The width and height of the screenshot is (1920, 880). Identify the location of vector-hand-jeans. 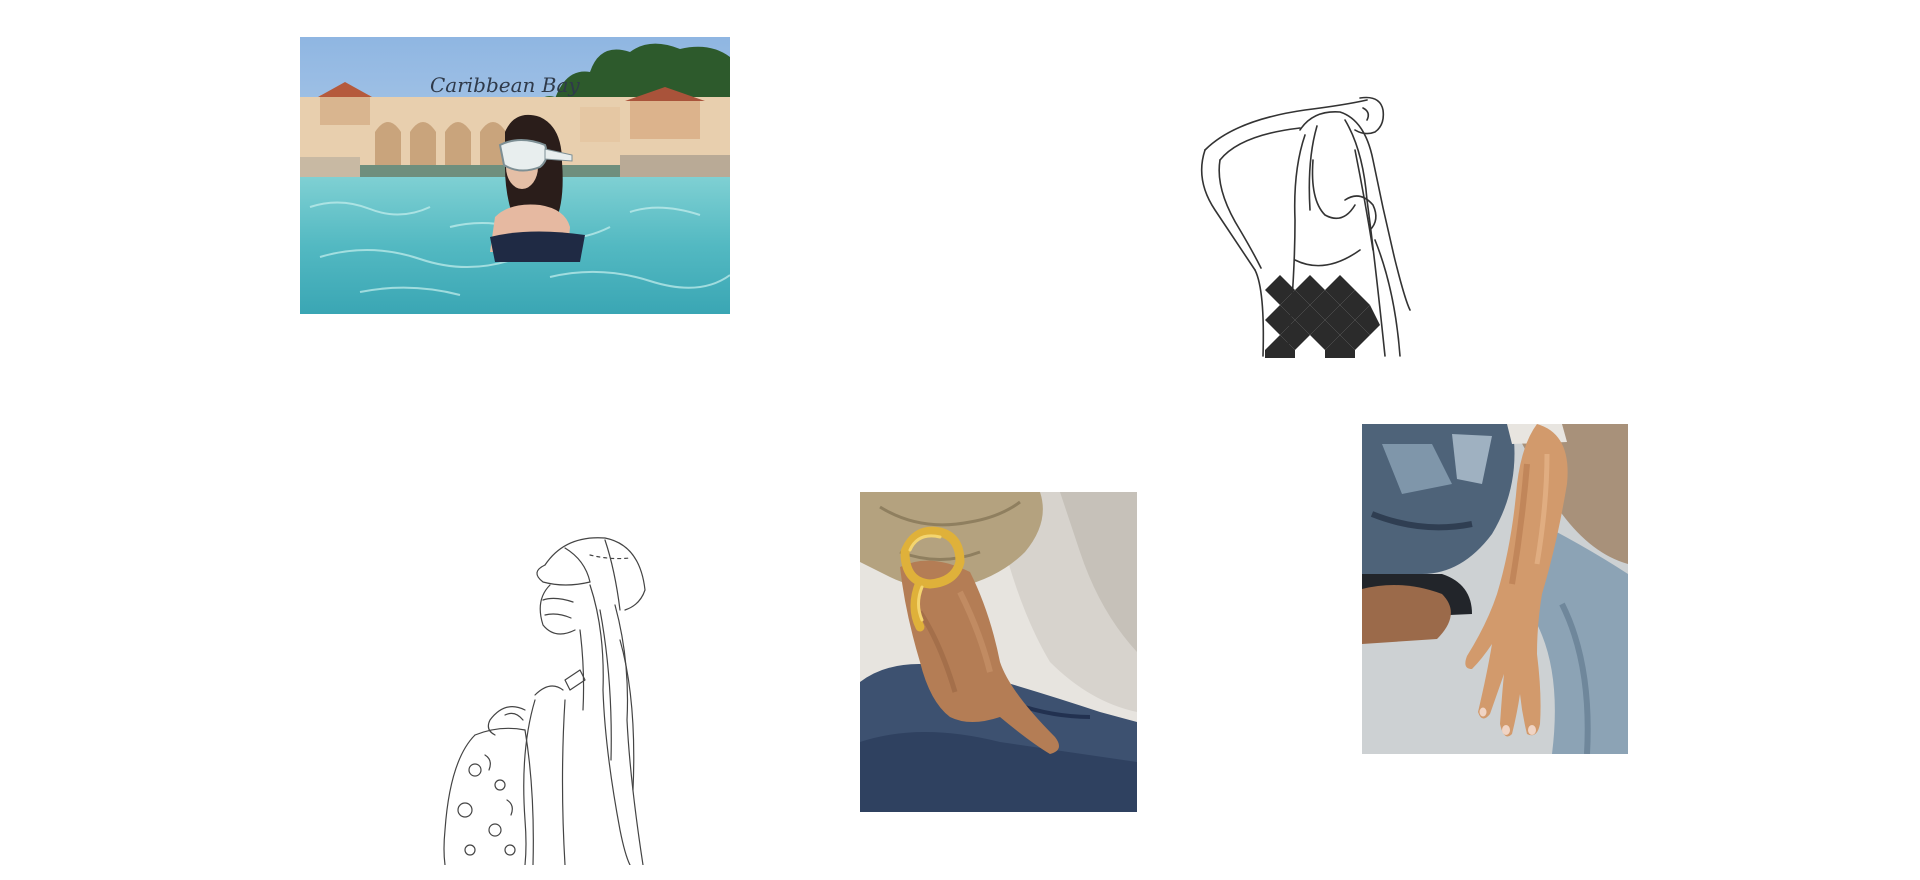
(1495, 589).